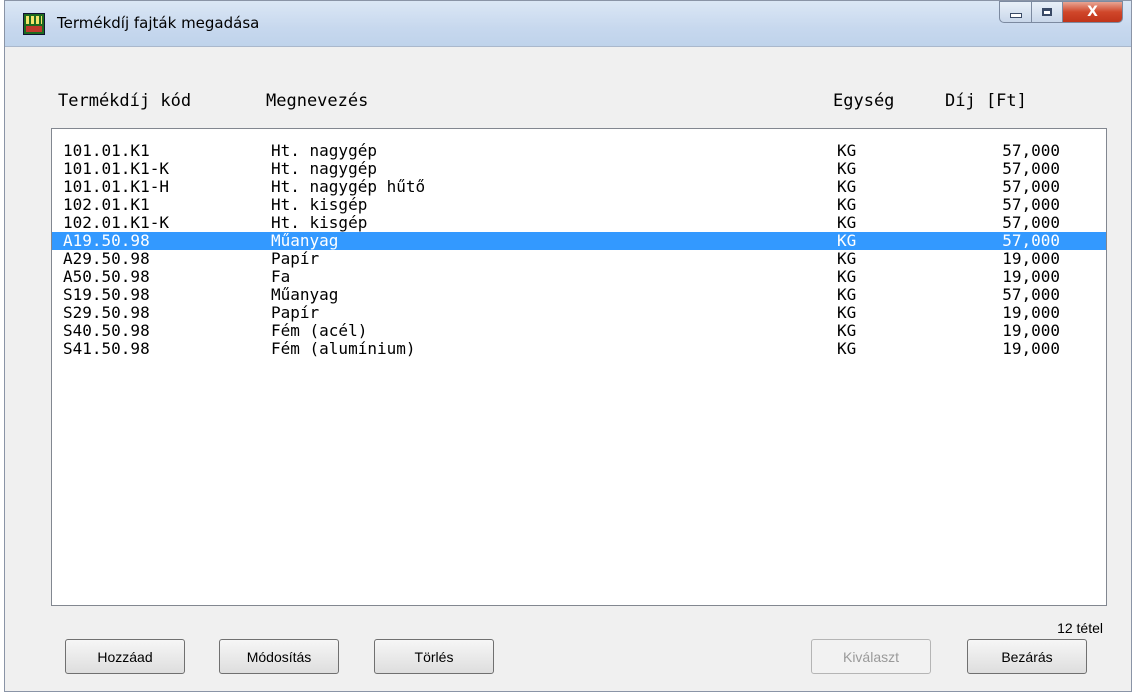 This screenshot has height=699, width=1142. I want to click on list-item: 101.01.K1-H Ht. nagygép hűtő KG 57,000, so click(579, 187).